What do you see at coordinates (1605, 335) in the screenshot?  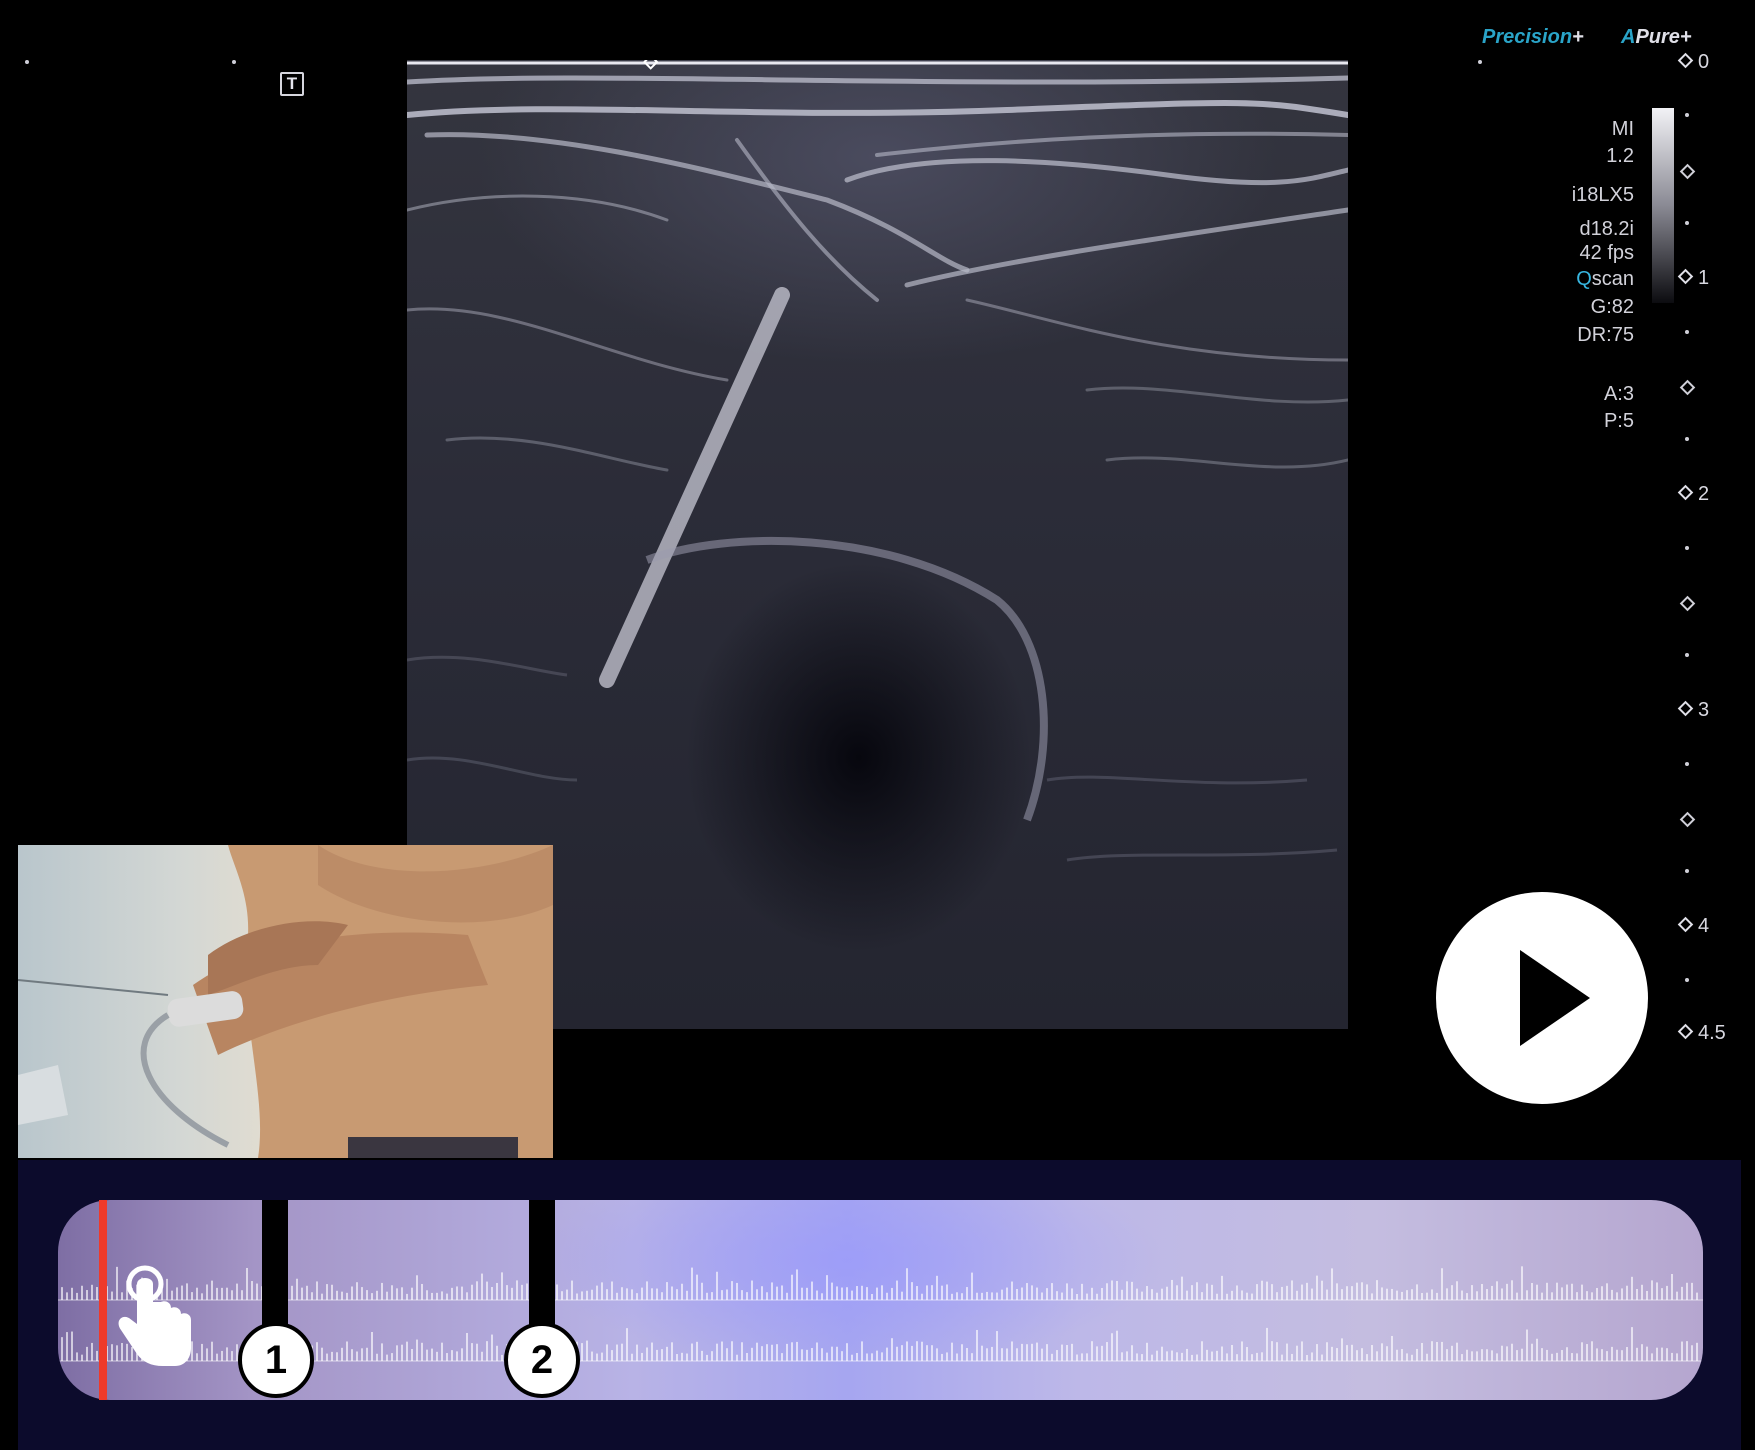 I see `dynamic-range-readout: DR:75` at bounding box center [1605, 335].